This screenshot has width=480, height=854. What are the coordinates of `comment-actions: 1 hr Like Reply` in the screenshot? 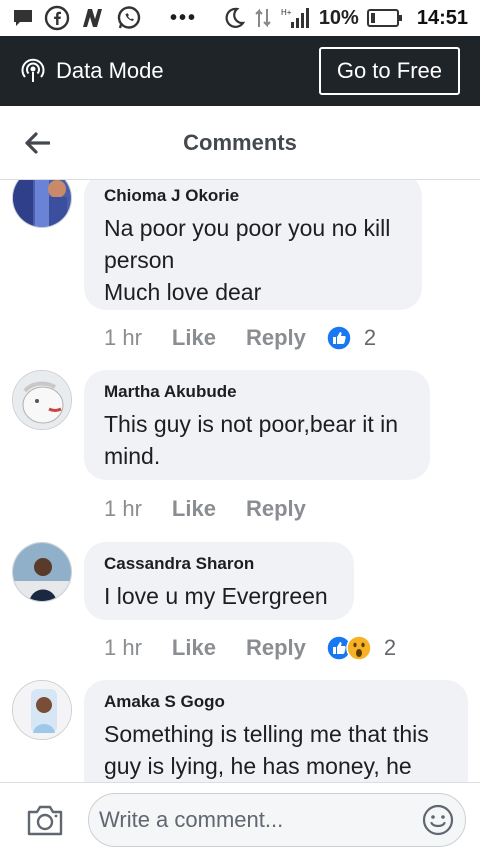 It's located at (215, 509).